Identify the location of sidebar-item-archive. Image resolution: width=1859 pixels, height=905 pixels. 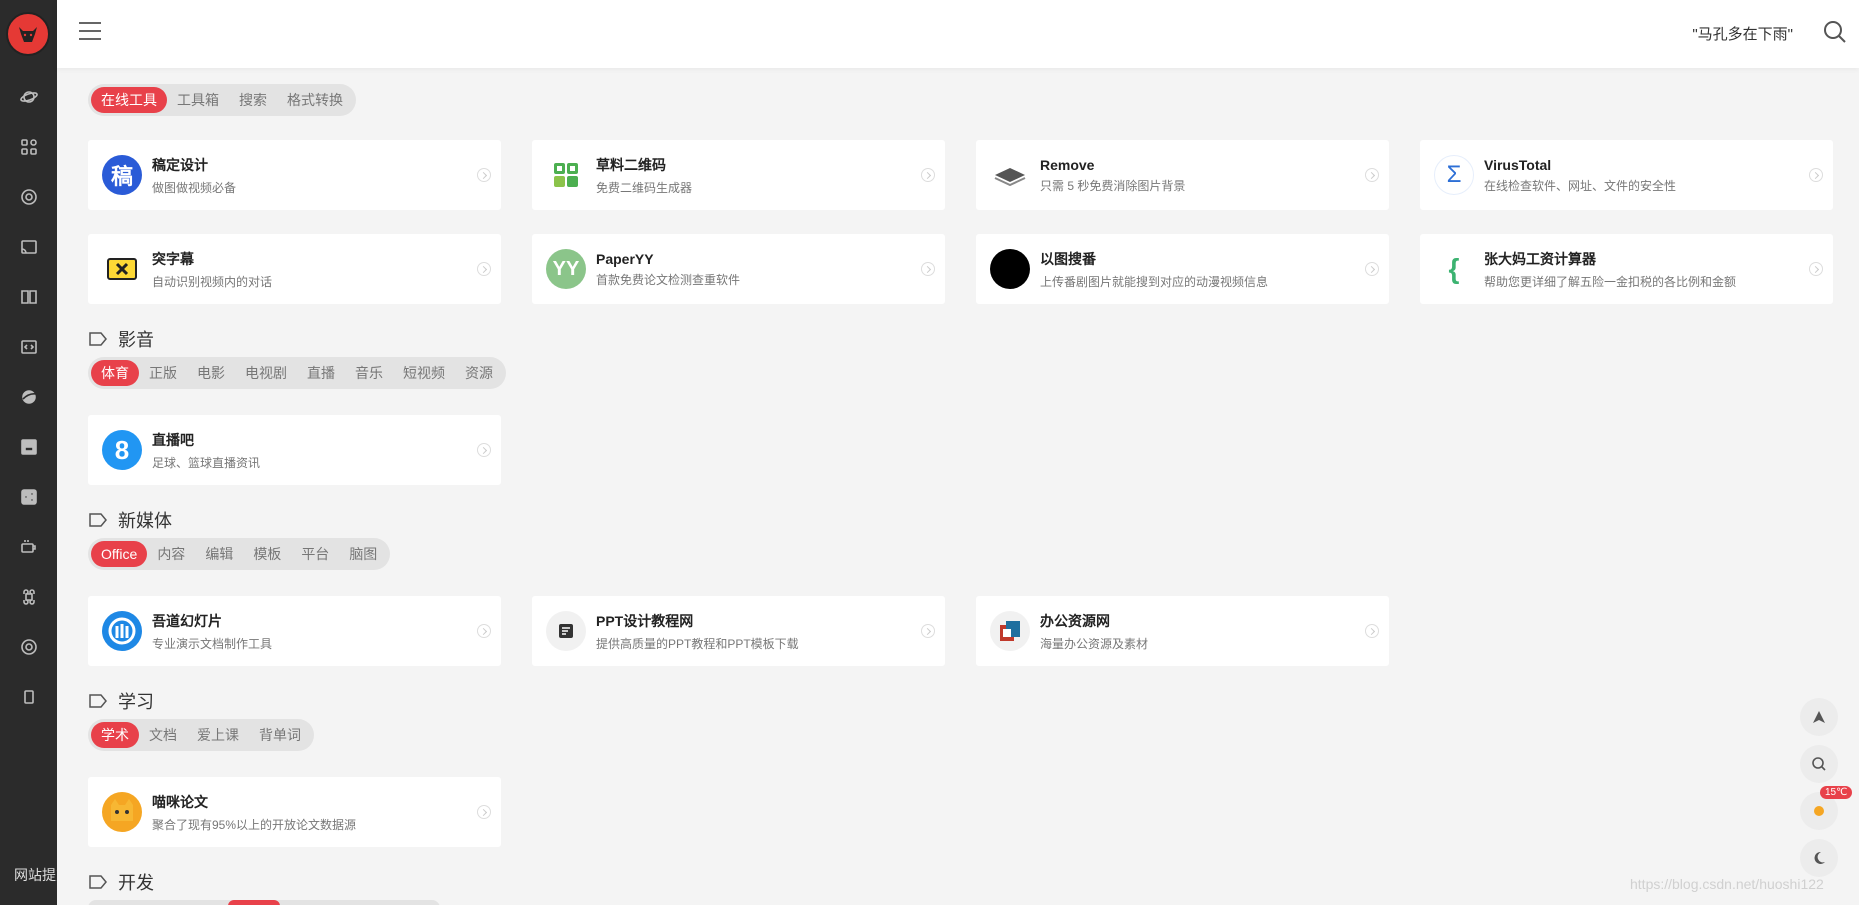
(28, 447).